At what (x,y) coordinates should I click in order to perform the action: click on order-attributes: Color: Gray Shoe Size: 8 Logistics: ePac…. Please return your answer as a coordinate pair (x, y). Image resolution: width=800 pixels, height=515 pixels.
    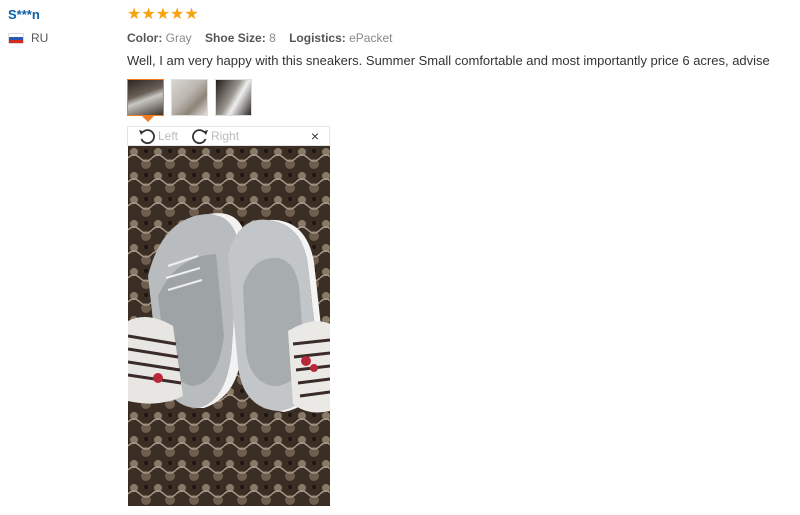
    Looking at the image, I should click on (457, 38).